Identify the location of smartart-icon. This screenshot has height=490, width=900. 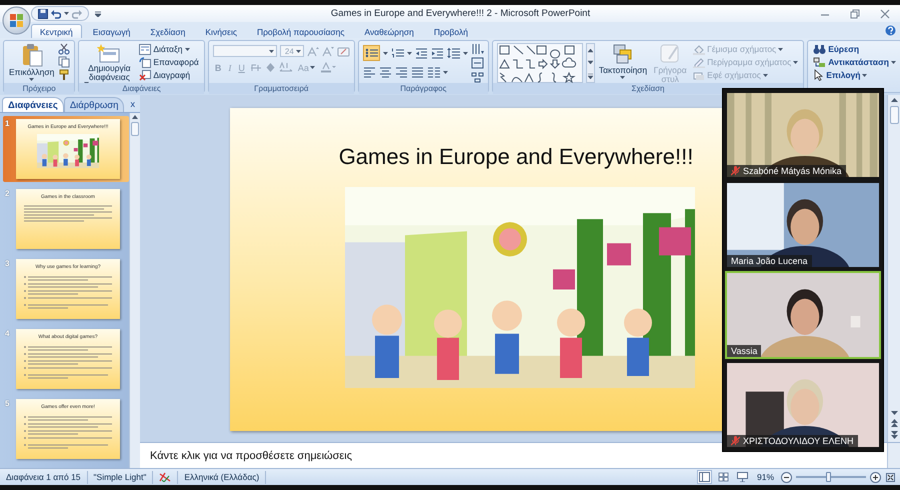
(477, 77).